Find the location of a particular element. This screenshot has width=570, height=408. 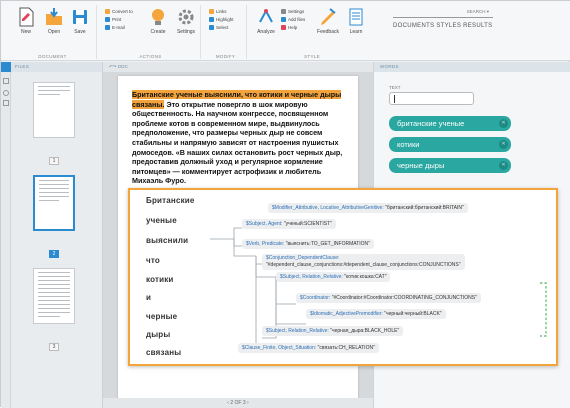

undo-redo-icon: ↶↷ is located at coordinates (113, 66).